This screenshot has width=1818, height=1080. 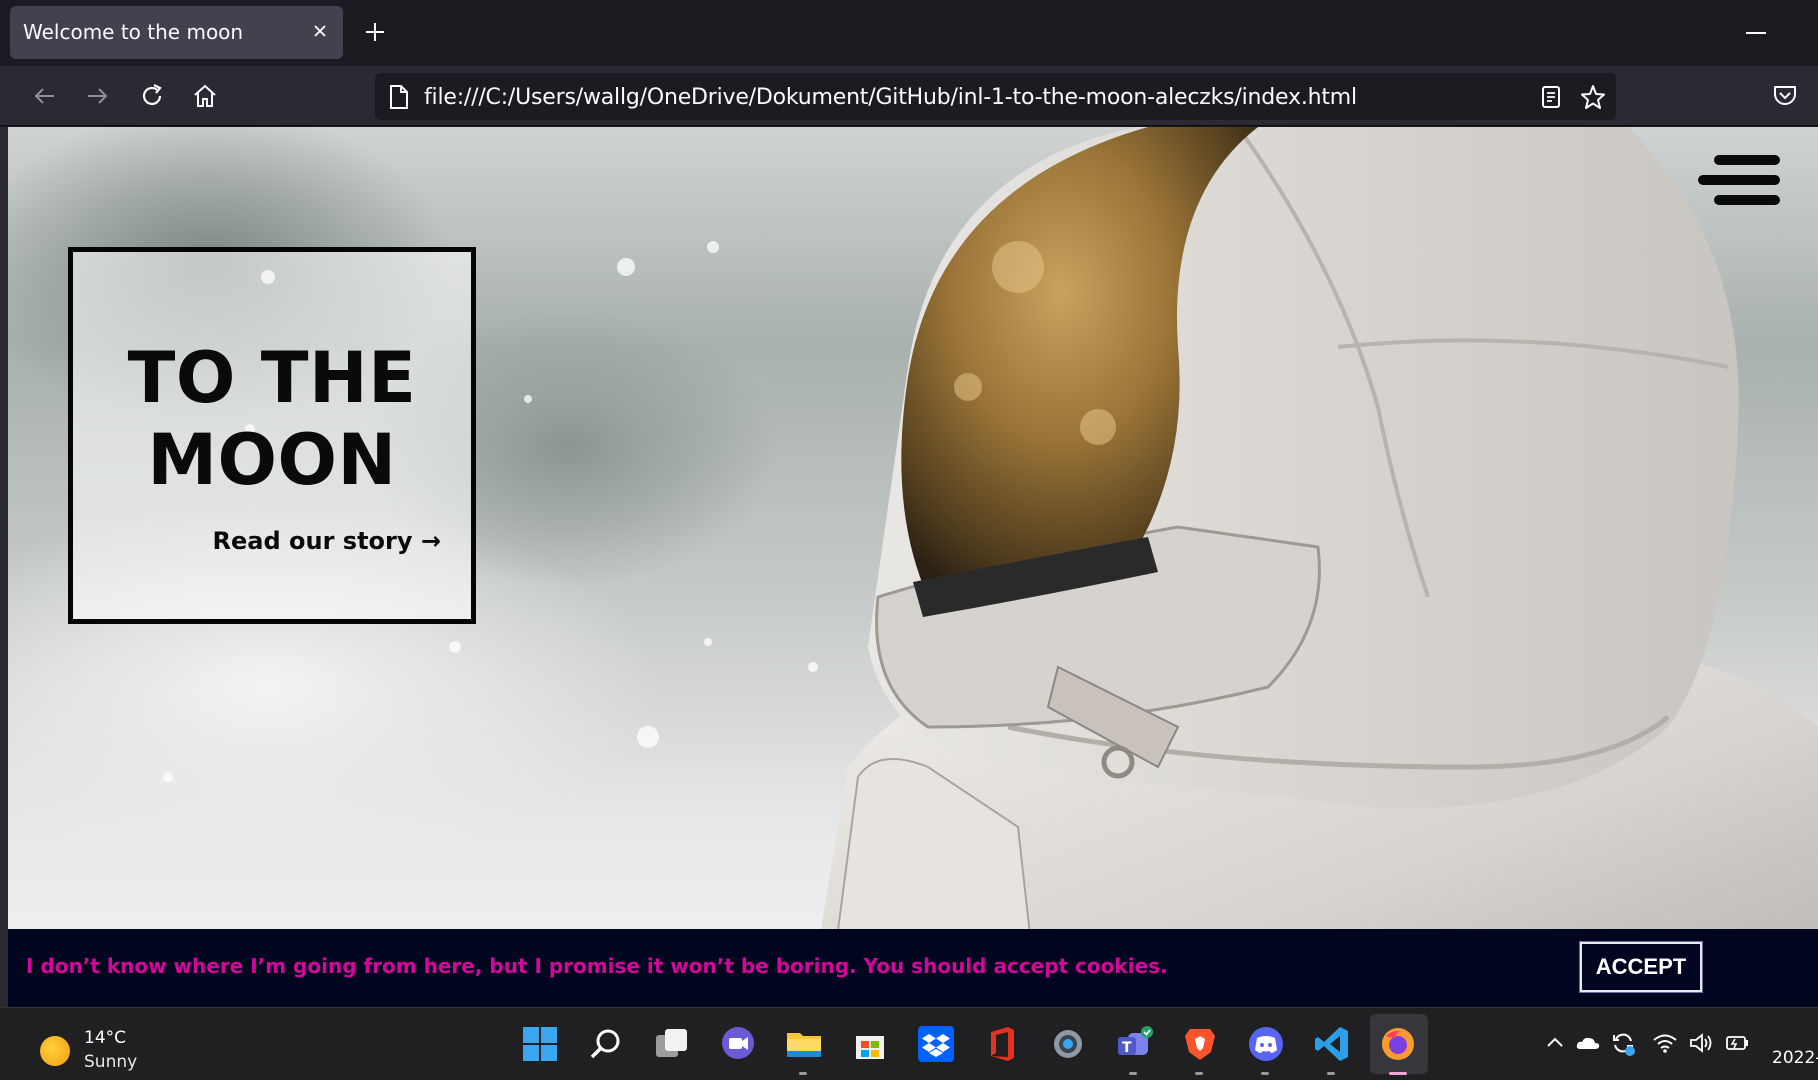 I want to click on volume-icon, so click(x=1701, y=1043).